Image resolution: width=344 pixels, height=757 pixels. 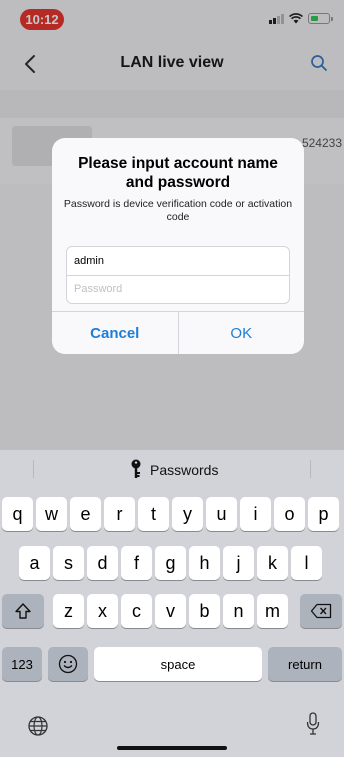 I want to click on ok-button: OK, so click(x=242, y=333).